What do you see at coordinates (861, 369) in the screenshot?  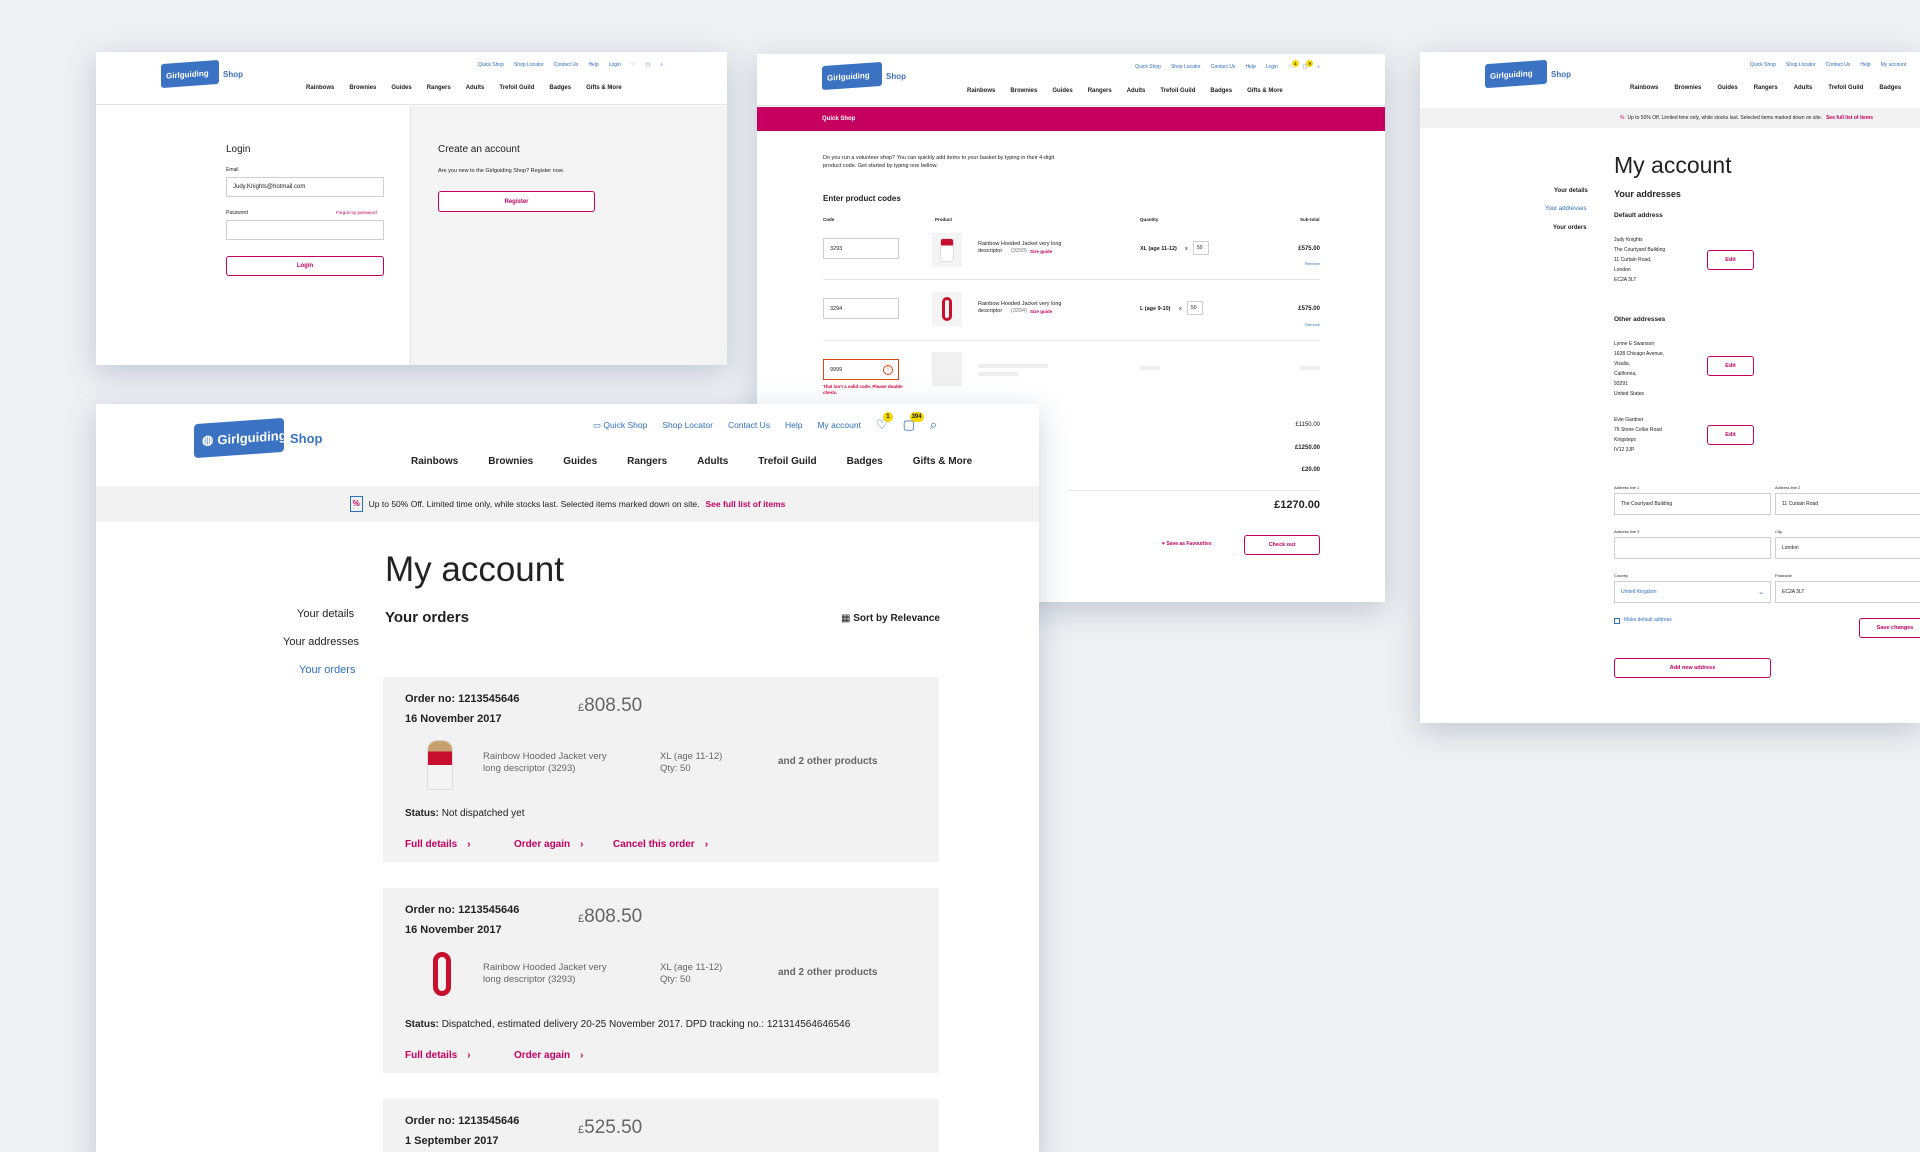 I see `code-input-error: 9999!` at bounding box center [861, 369].